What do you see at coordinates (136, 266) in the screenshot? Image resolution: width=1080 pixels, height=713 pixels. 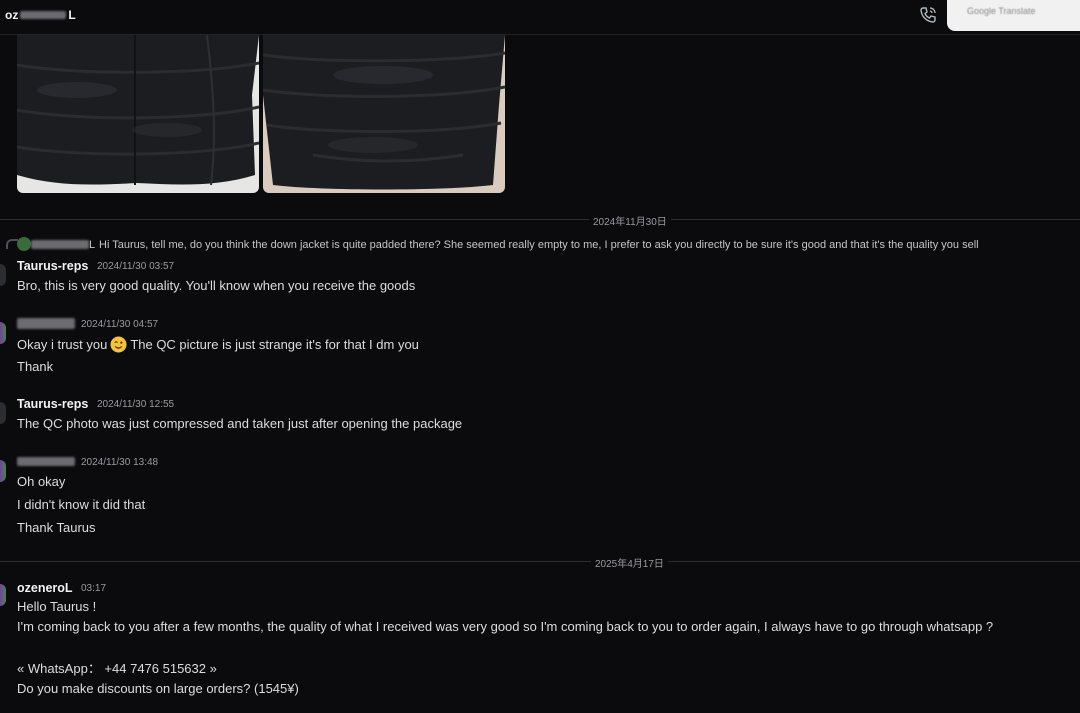 I see `message-timestamp: 2024/11/30 03:57` at bounding box center [136, 266].